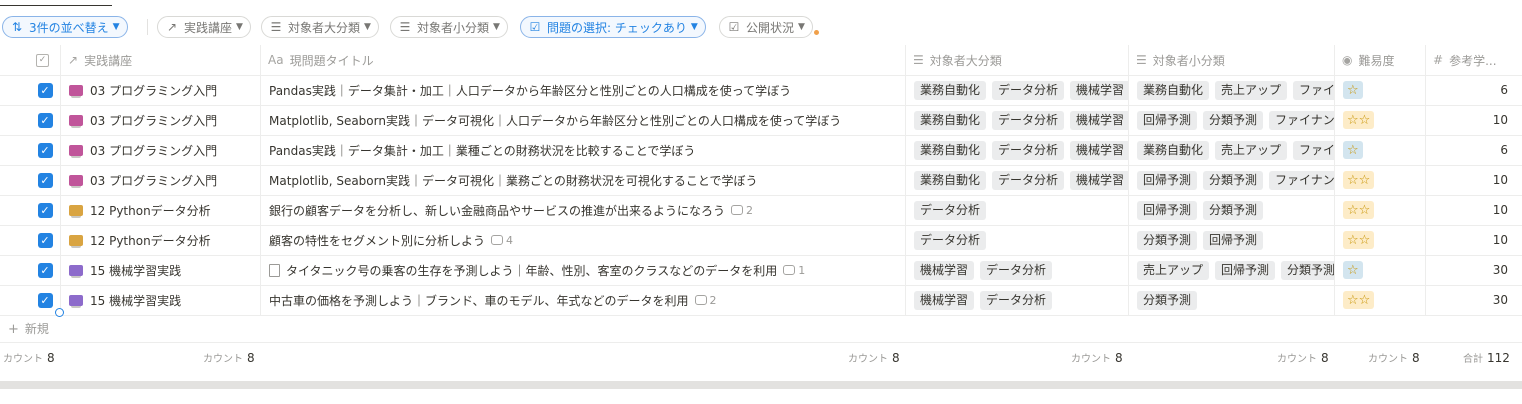 Image resolution: width=1522 pixels, height=404 pixels. What do you see at coordinates (28, 328) in the screenshot?
I see `new-row-button: + 新規` at bounding box center [28, 328].